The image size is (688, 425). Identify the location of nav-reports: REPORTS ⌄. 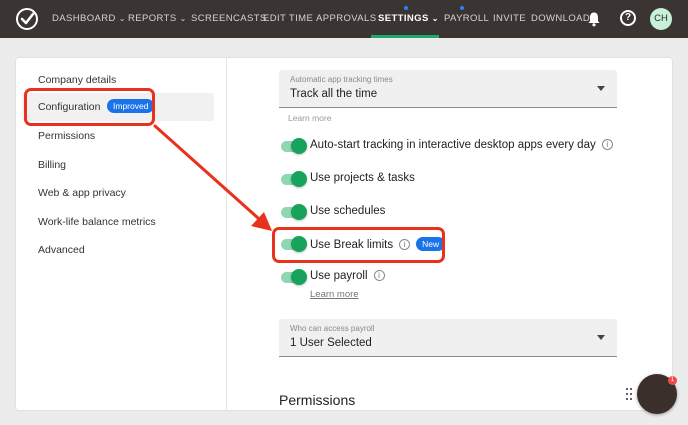
(157, 18).